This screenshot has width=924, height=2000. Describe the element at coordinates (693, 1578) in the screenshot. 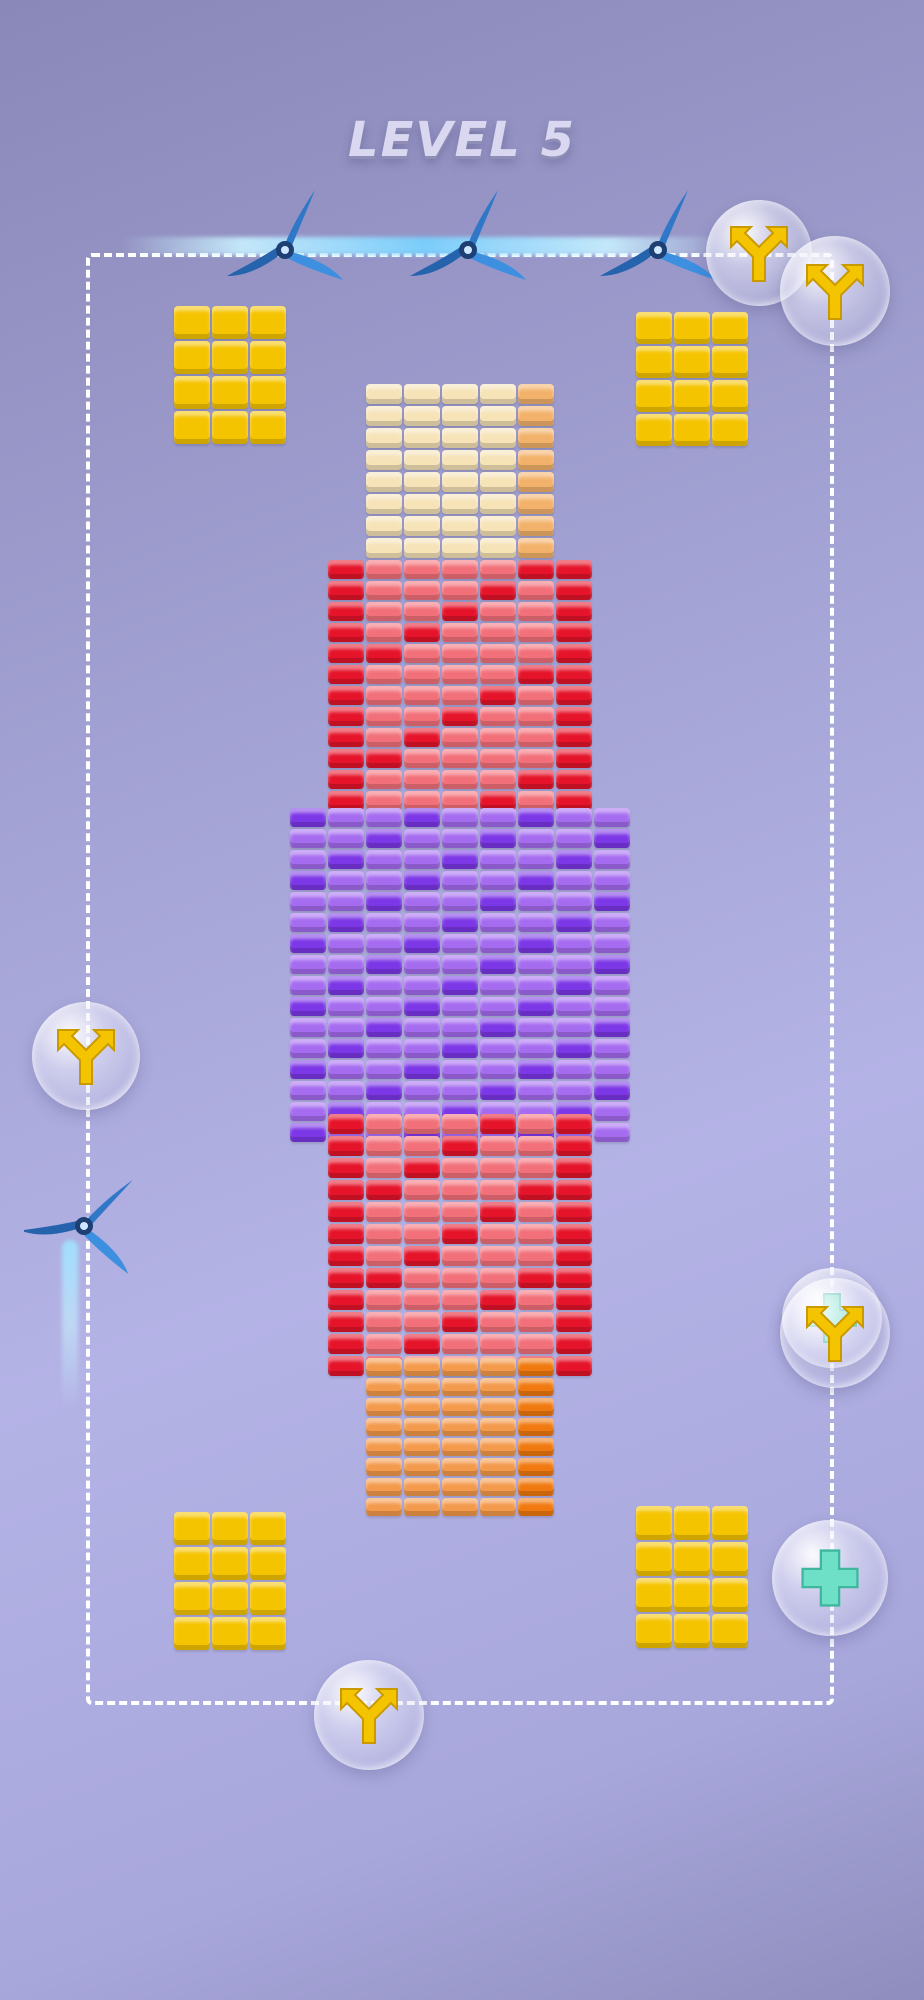

I see `yellow-block-bottom-right` at that location.